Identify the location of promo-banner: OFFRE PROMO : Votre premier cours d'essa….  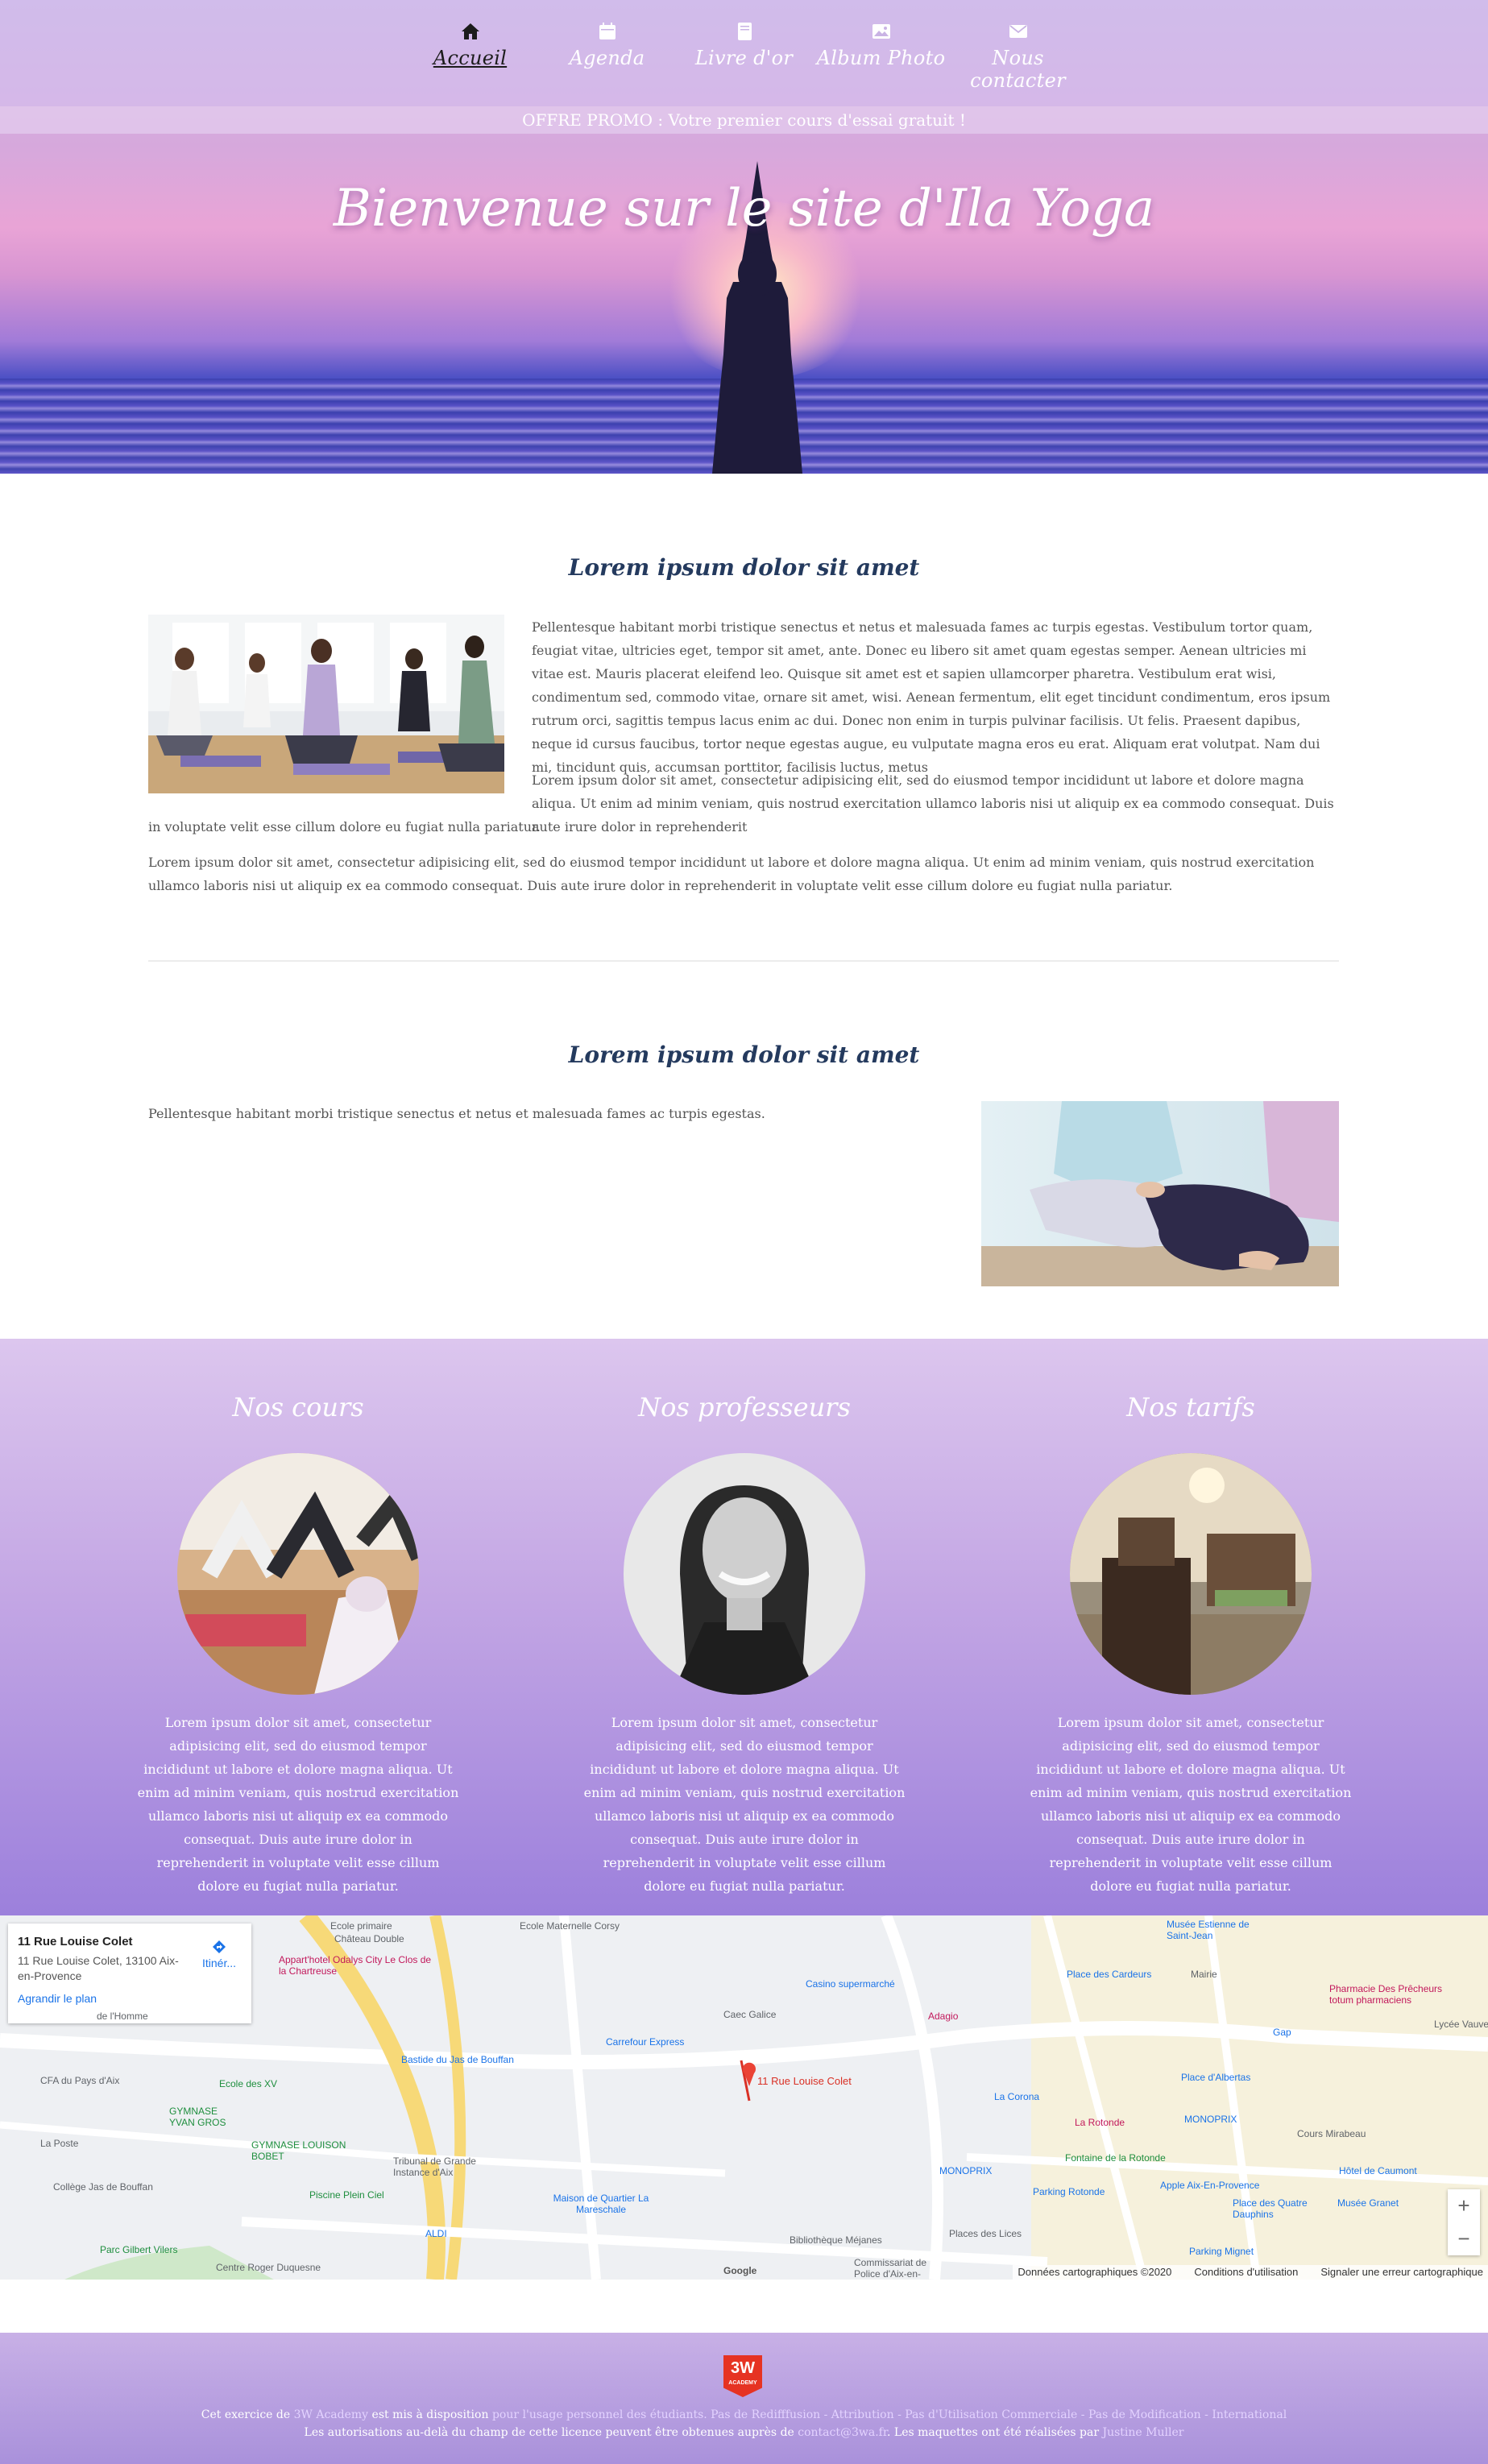
(744, 120).